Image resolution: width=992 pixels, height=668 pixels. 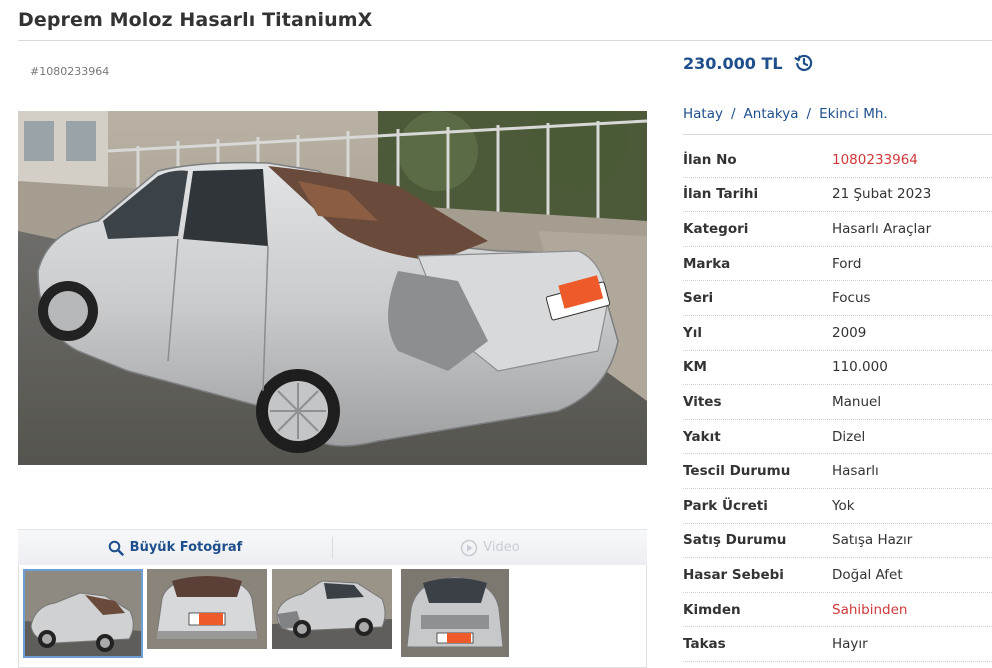 What do you see at coordinates (847, 263) in the screenshot?
I see `detail-value: Ford` at bounding box center [847, 263].